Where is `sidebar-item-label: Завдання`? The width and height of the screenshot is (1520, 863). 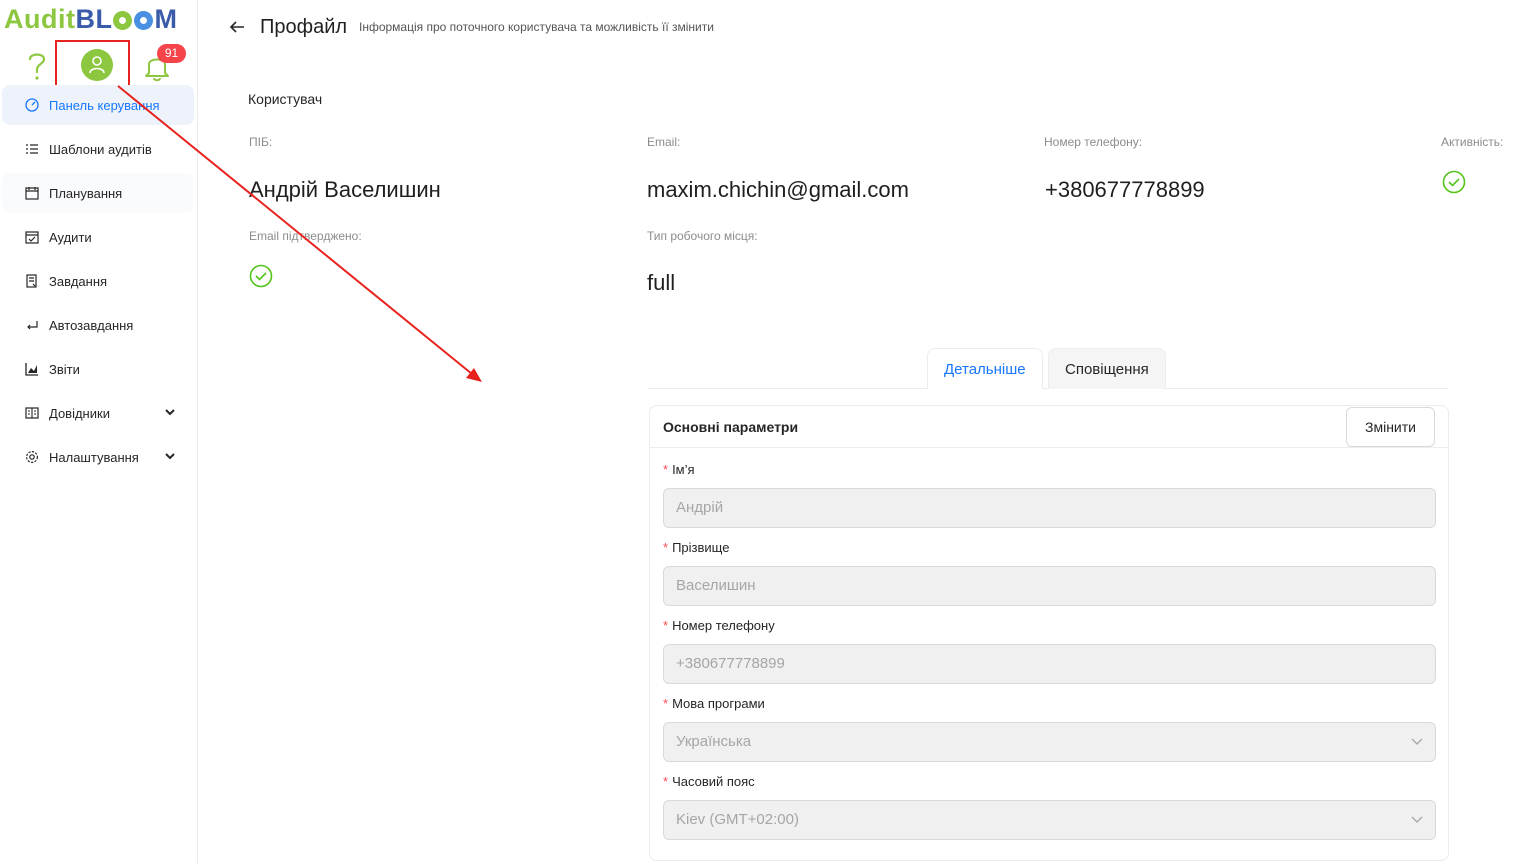 sidebar-item-label: Завдання is located at coordinates (78, 281).